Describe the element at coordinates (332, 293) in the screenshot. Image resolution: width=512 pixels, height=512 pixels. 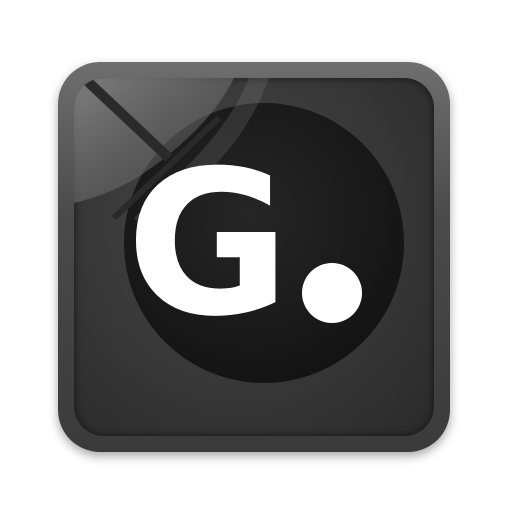
I see `period-dot` at that location.